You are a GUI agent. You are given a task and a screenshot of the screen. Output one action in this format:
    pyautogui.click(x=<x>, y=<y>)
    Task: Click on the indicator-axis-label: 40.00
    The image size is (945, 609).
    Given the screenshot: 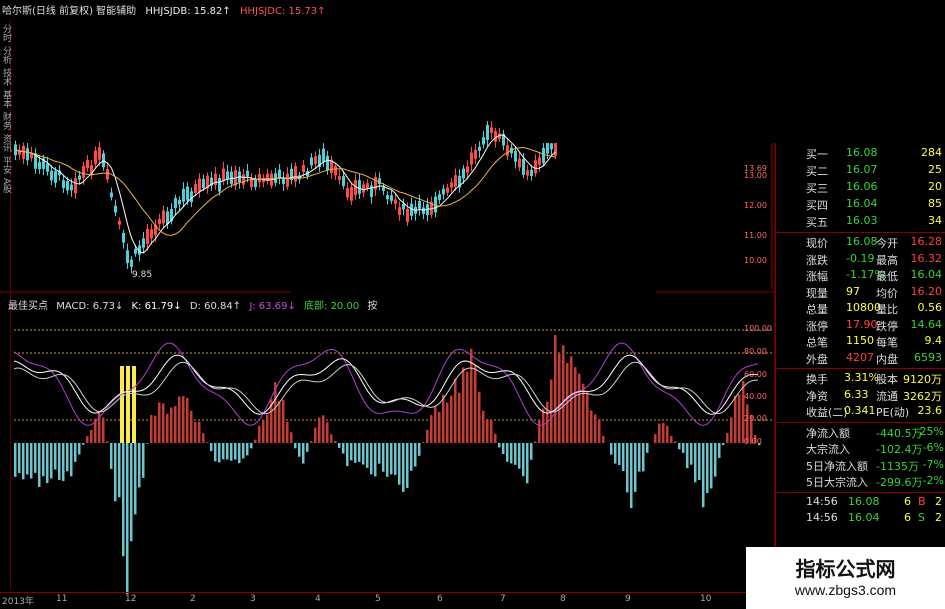 What is the action you would take?
    pyautogui.click(x=755, y=396)
    